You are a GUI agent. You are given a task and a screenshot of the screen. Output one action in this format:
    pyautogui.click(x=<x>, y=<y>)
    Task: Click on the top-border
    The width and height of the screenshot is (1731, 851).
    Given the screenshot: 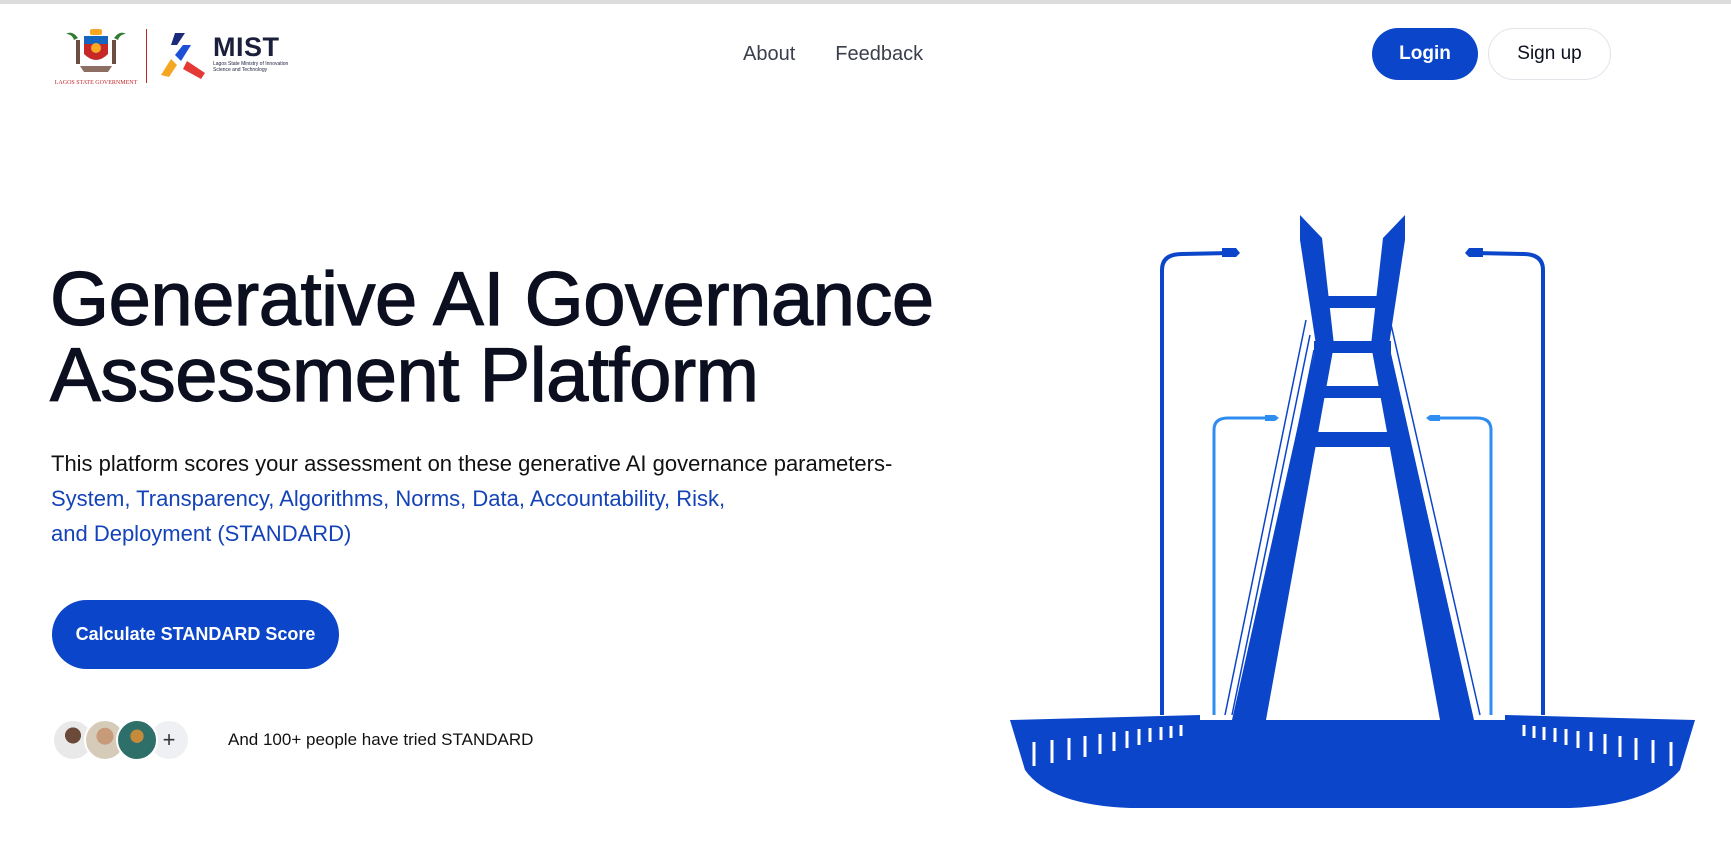 What is the action you would take?
    pyautogui.click(x=865, y=2)
    